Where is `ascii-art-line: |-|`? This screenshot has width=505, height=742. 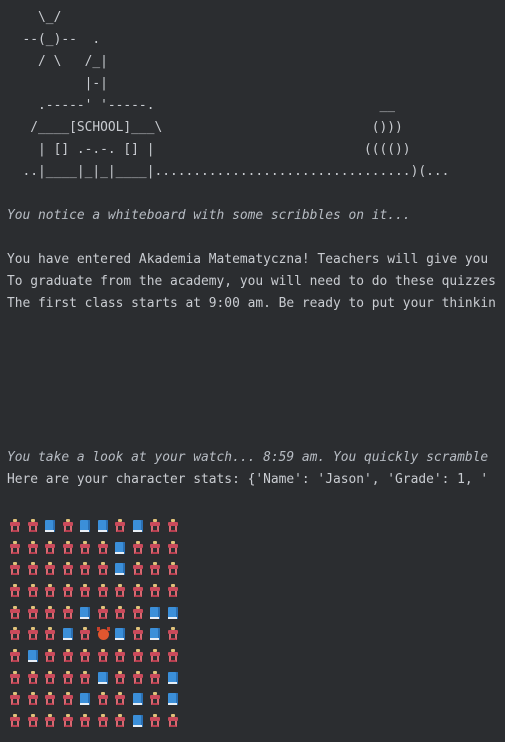
ascii-art-line: |-| is located at coordinates (57, 83).